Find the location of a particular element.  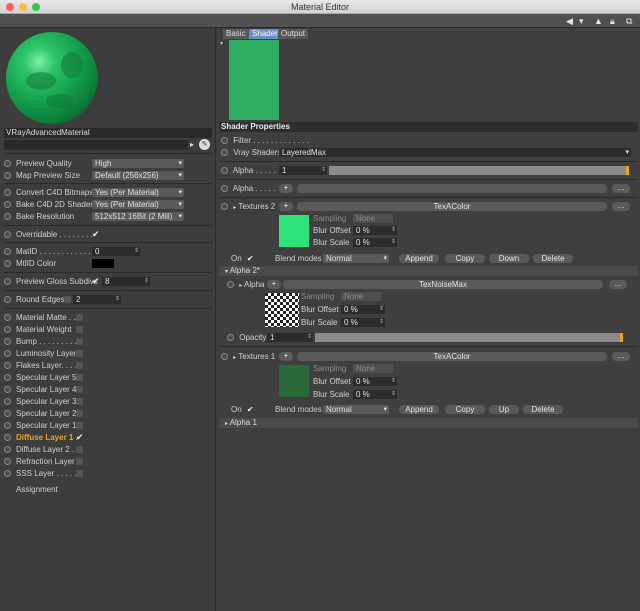

layer-label: Specular Layer 4 is located at coordinates (46, 389).